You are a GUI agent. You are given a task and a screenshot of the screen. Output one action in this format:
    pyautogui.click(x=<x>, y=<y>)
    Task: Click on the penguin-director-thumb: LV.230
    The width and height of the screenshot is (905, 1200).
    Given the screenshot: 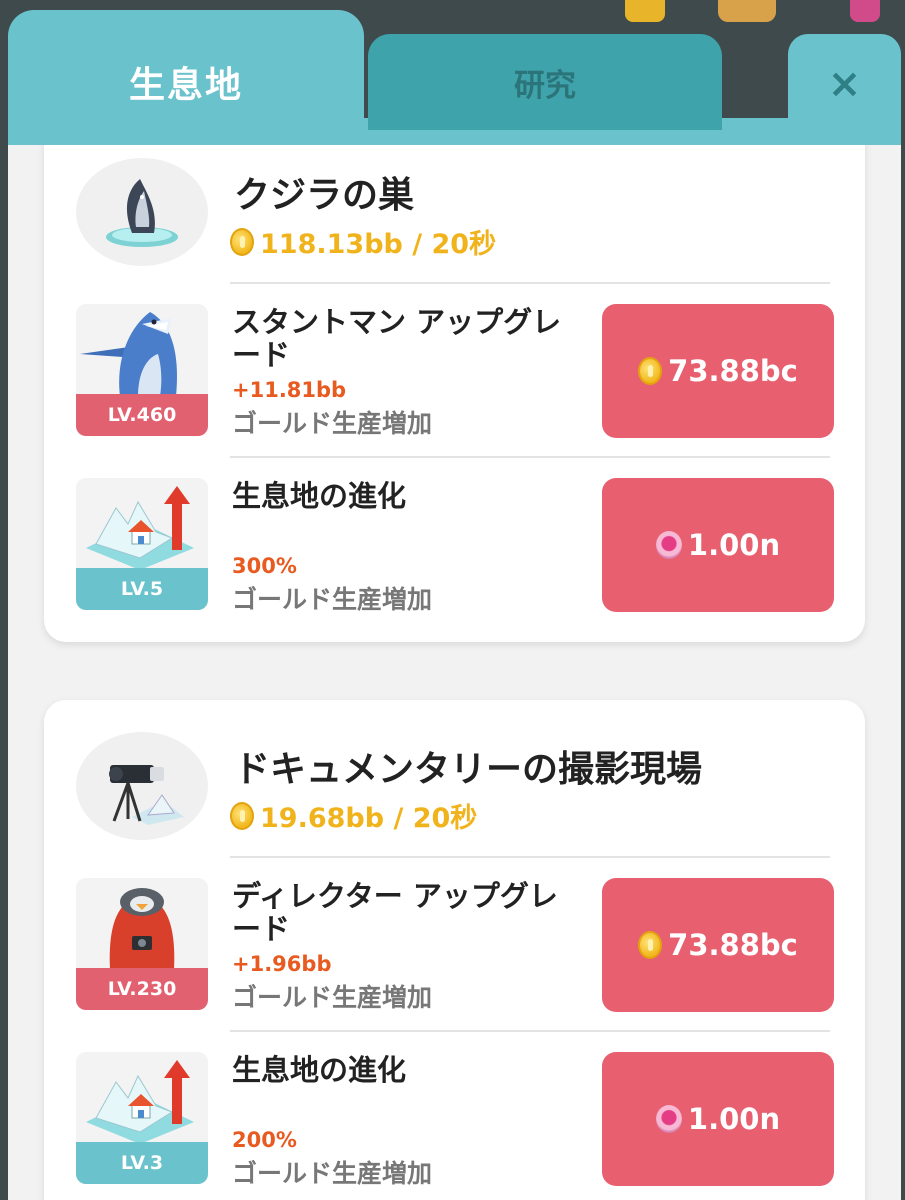 What is the action you would take?
    pyautogui.click(x=142, y=944)
    